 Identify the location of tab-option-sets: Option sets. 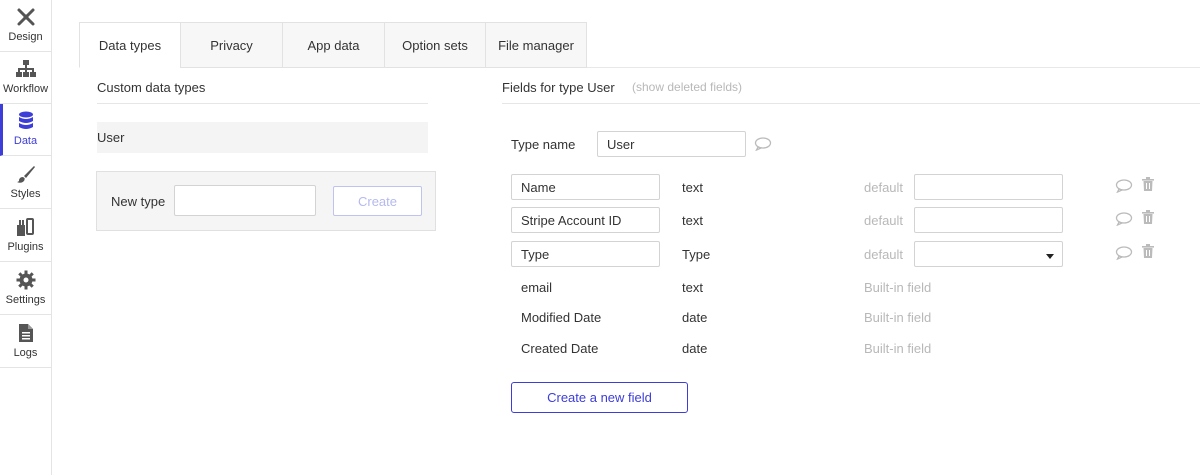
(434, 45).